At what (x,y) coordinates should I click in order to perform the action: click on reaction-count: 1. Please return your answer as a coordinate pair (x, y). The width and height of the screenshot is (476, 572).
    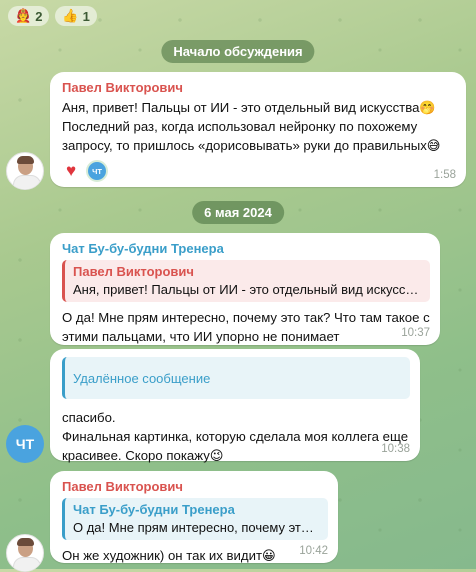
    Looking at the image, I should click on (86, 16).